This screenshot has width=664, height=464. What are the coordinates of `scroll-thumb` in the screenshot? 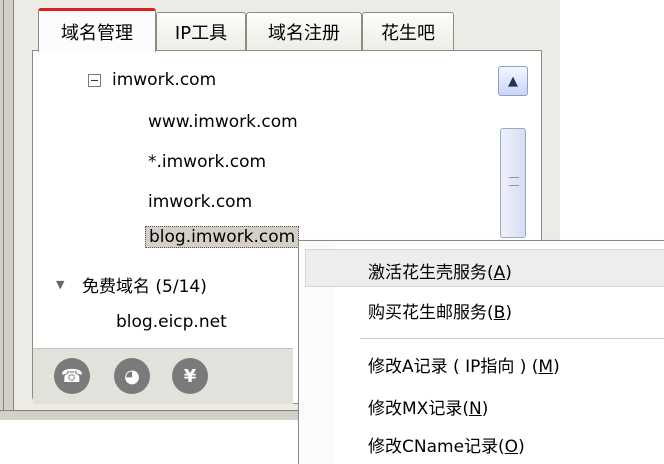 It's located at (513, 183).